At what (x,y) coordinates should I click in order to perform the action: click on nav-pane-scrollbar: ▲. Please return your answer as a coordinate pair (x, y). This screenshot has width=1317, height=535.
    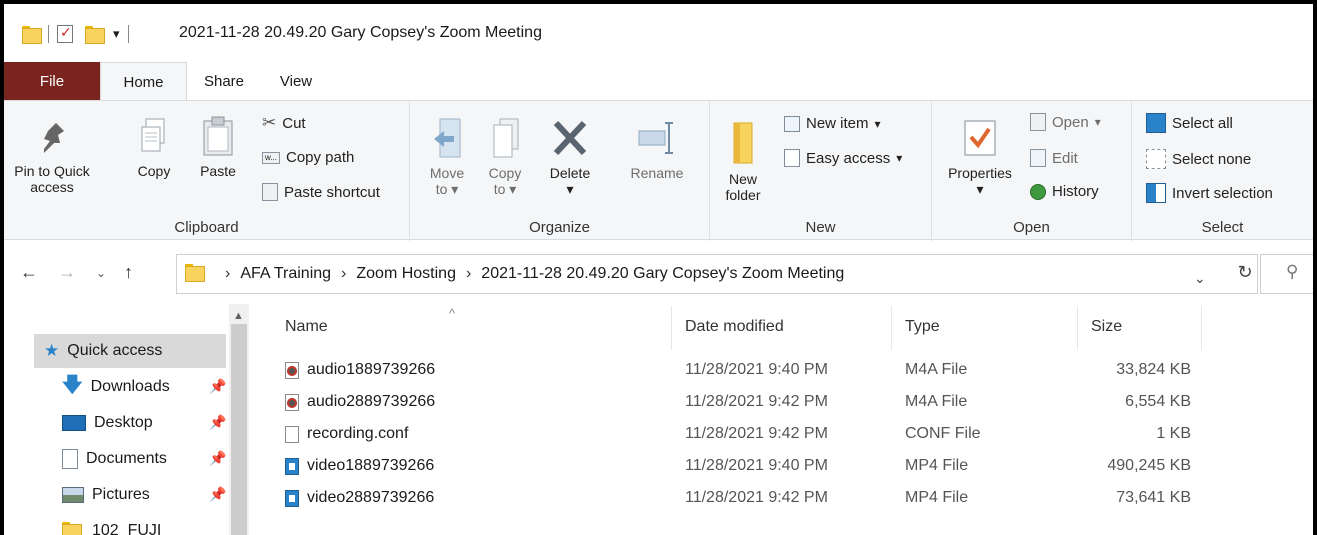
    Looking at the image, I should click on (239, 419).